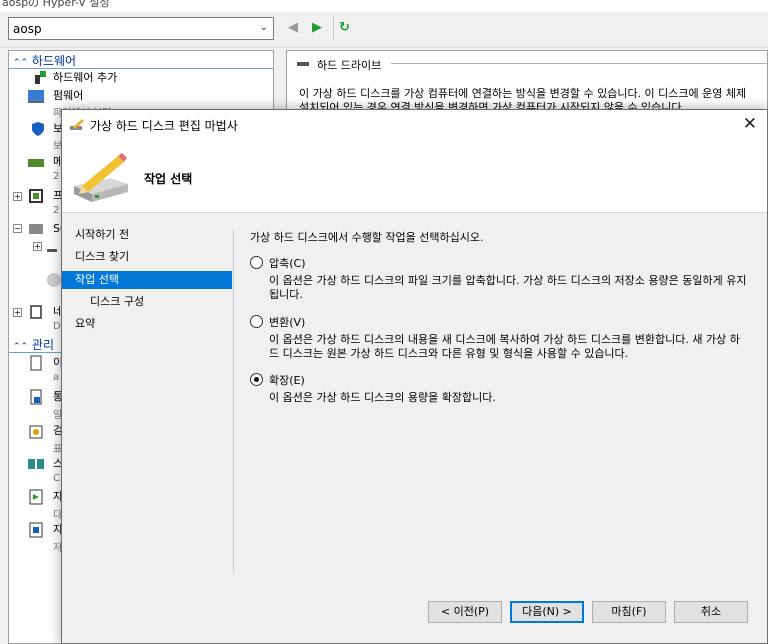 The width and height of the screenshot is (768, 644). Describe the element at coordinates (27, 29) in the screenshot. I see `vm-select-value: aosp` at that location.